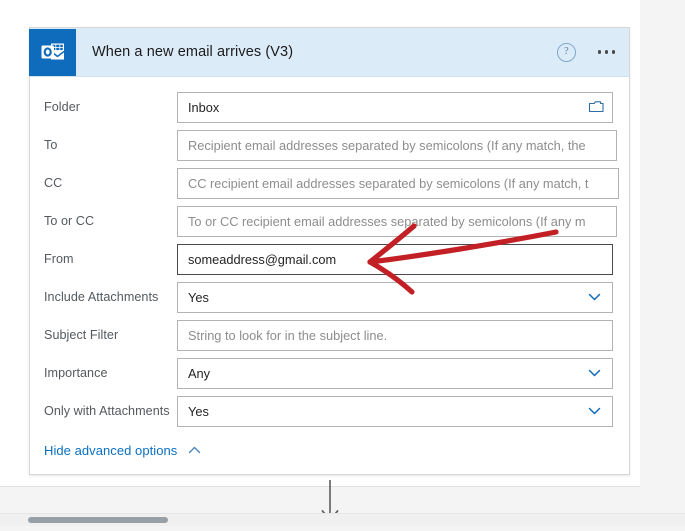 The height and width of the screenshot is (531, 685). I want to click on field-control-from: someaddress@gmail.com, so click(395, 259).